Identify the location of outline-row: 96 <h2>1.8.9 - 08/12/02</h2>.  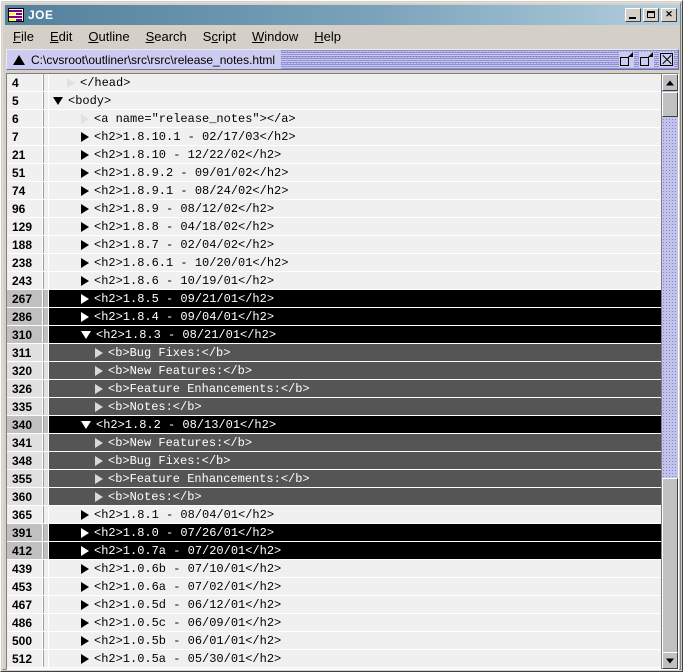
(334, 209).